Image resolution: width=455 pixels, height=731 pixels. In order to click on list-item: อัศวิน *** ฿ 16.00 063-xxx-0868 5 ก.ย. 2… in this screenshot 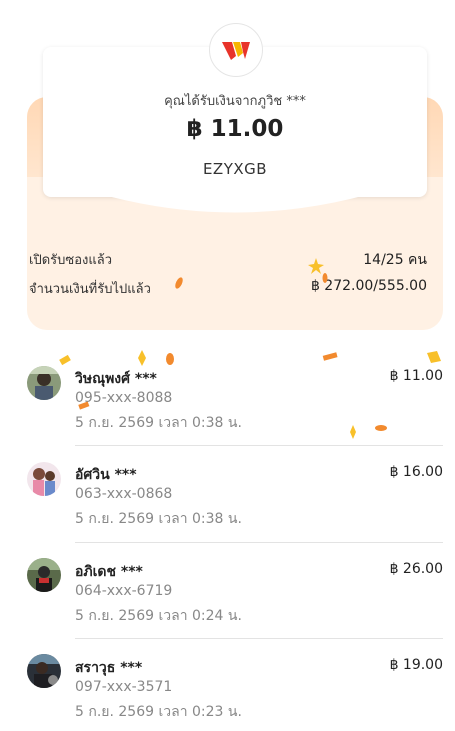, I will do `click(235, 495)`.